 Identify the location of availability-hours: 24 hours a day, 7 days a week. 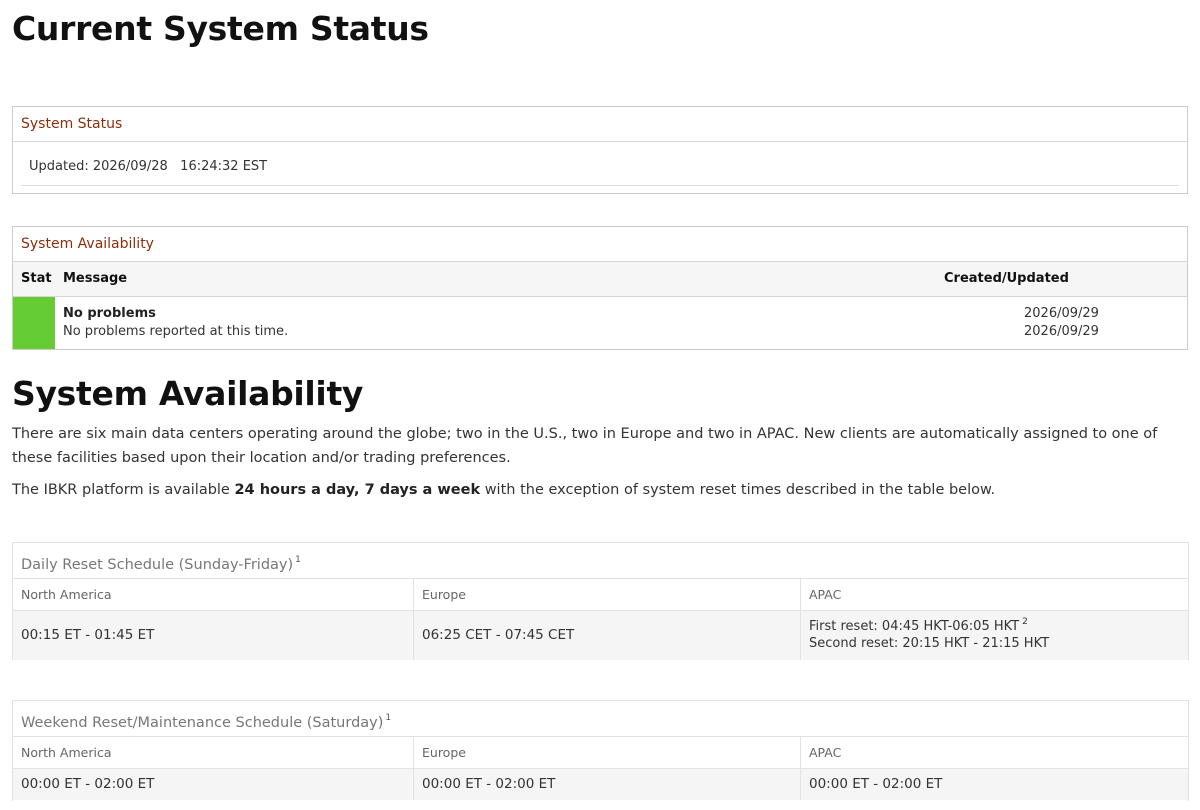
(357, 490).